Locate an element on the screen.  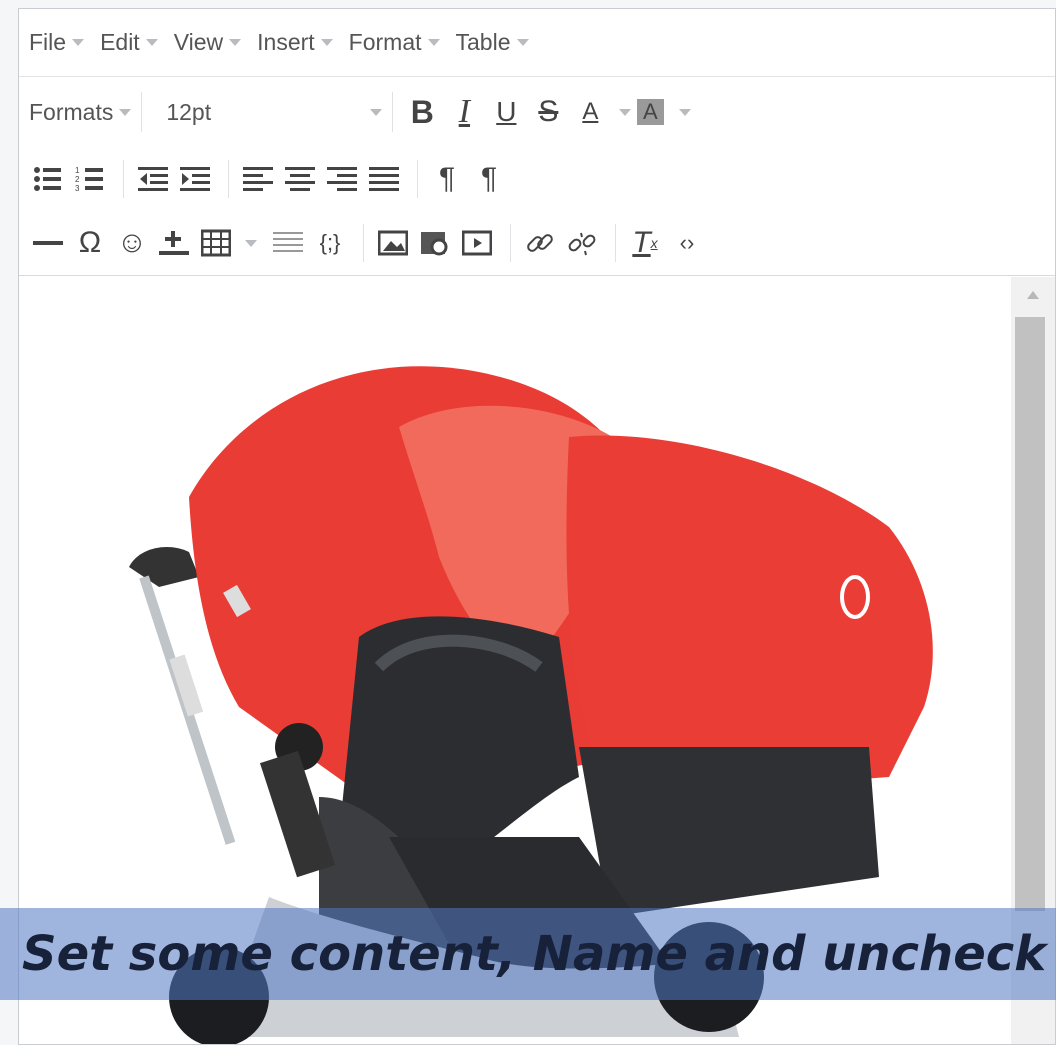
toolbar-row-insert: Ω ☺ {;} Tx ‹› is located at coordinates (537, 243).